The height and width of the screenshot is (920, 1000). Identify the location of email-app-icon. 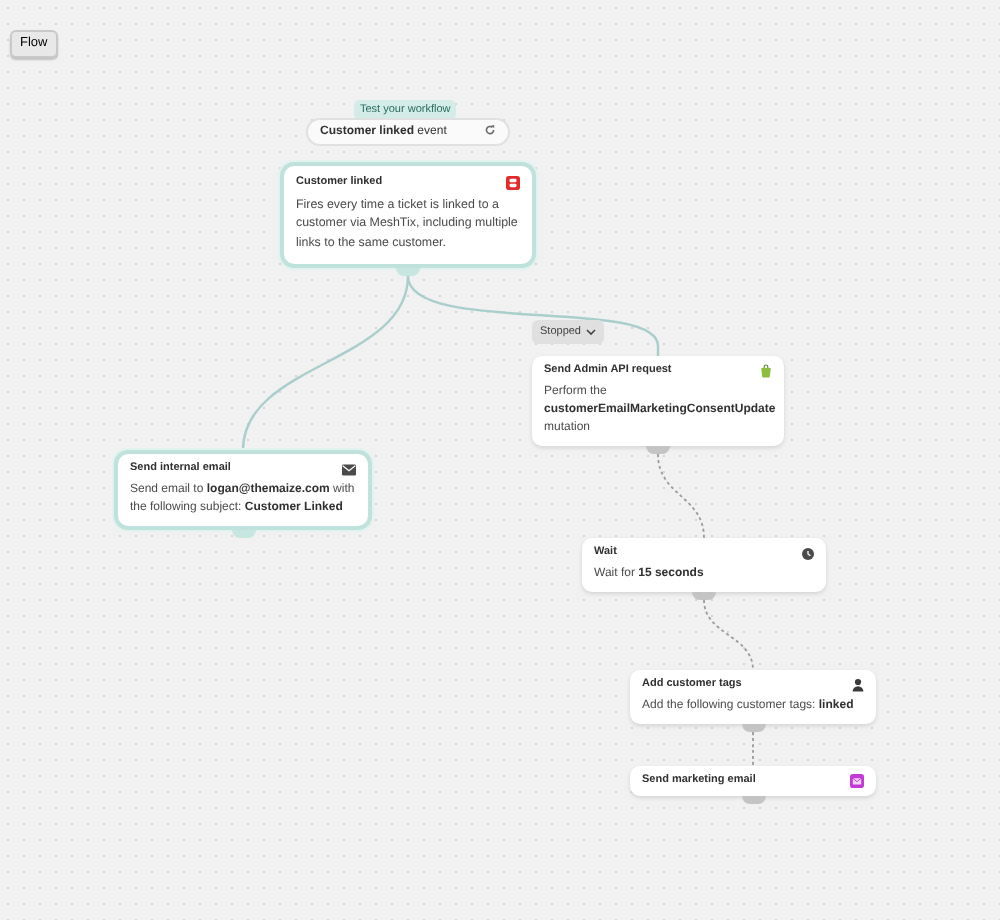
(857, 781).